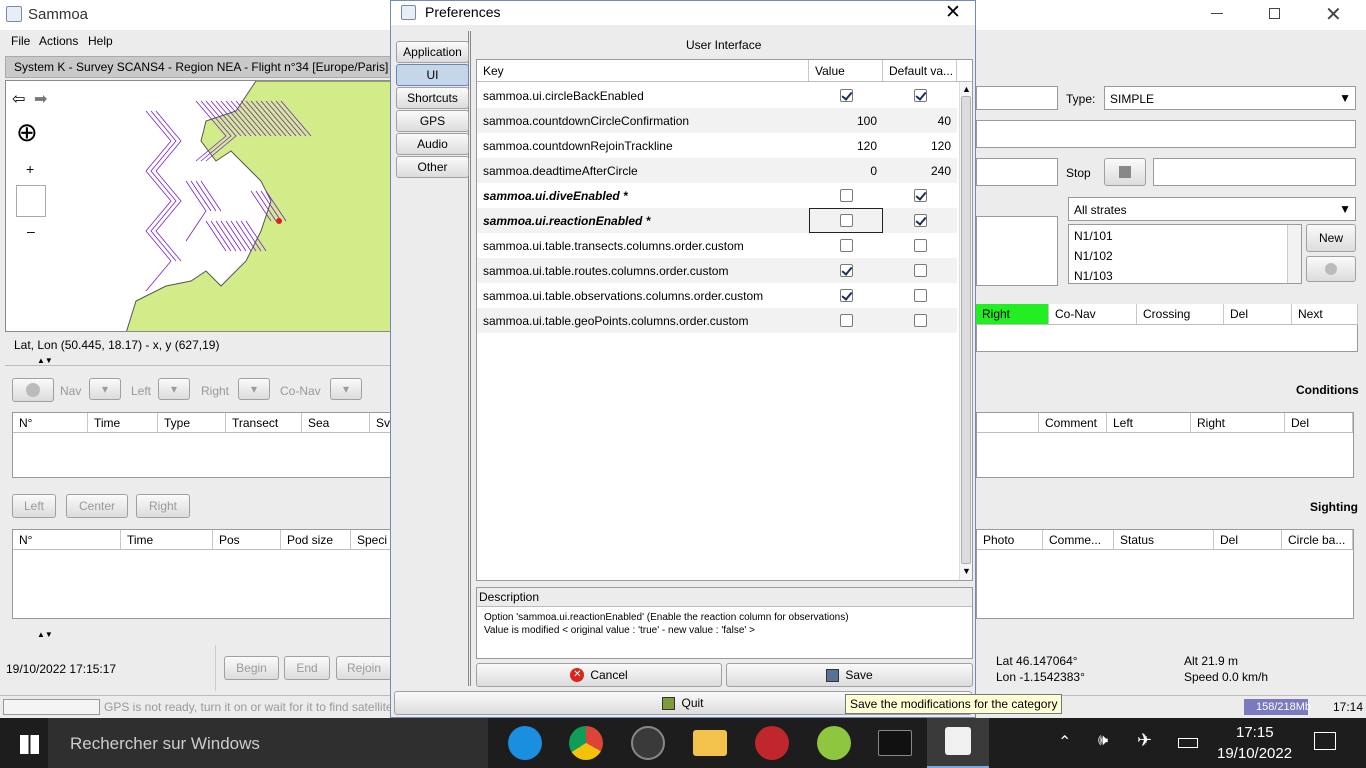  I want to click on nav-col-next: Next, so click(1325, 314).